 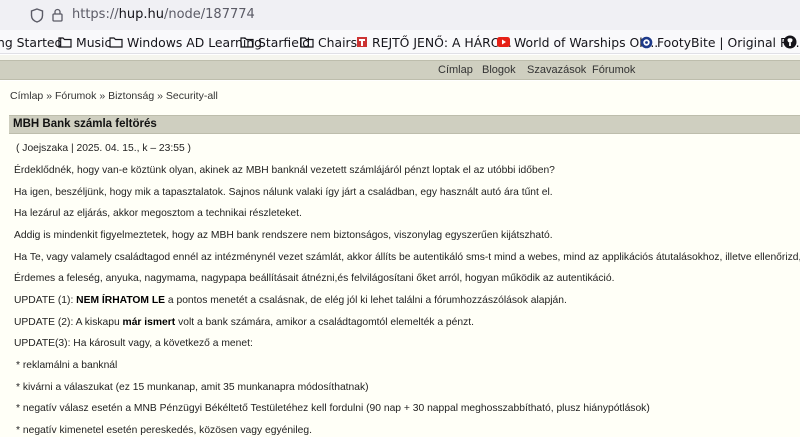 I want to click on bookmark-chairs: Chairs, so click(x=328, y=42).